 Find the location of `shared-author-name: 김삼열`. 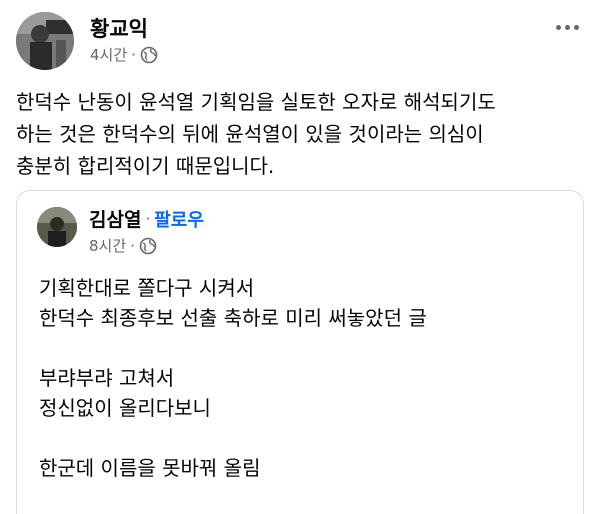

shared-author-name: 김삼열 is located at coordinates (115, 218).